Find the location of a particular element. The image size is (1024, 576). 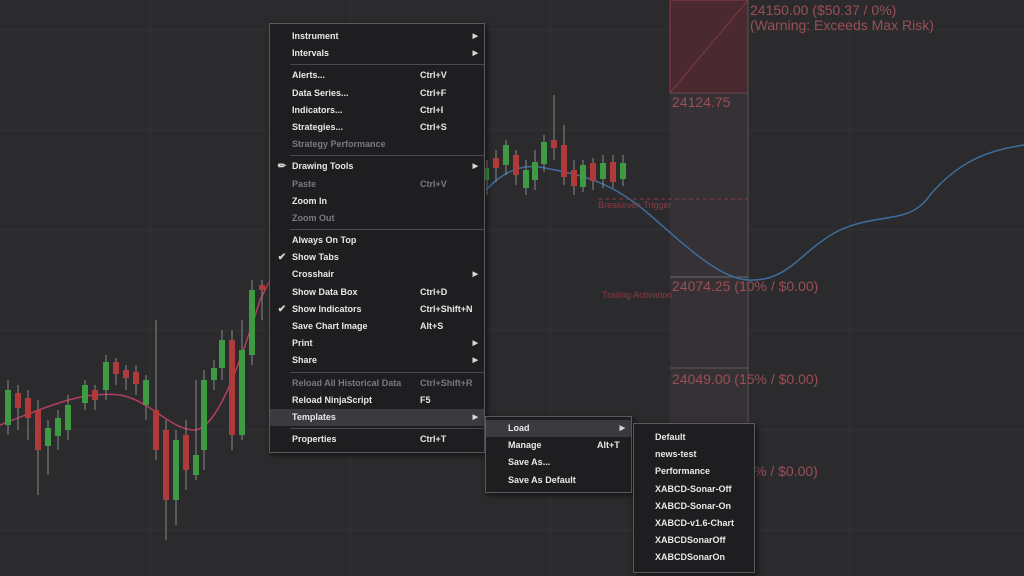

menu-item-share: Share ▶ is located at coordinates (377, 360).